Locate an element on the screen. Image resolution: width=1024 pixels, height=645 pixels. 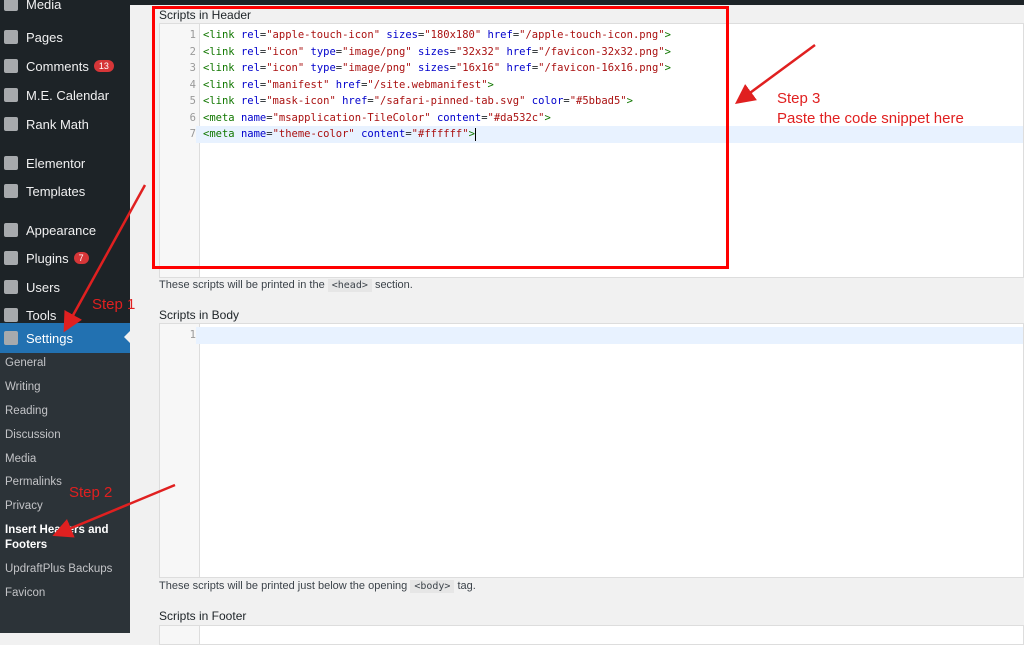
step2-arrow is located at coordinates (114, 510).